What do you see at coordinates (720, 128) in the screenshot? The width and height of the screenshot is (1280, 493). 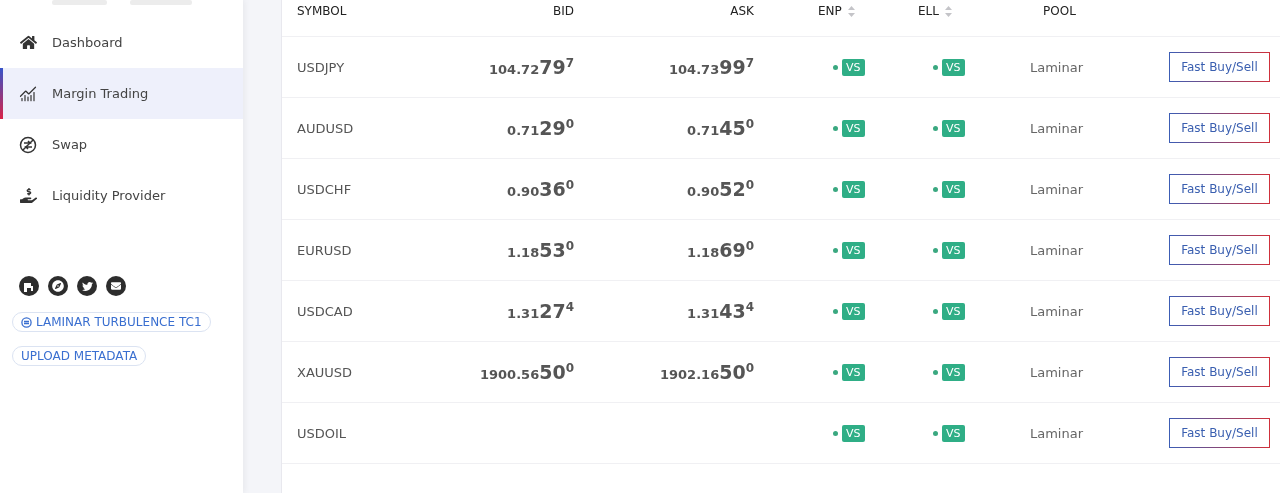 I see `price-text: 0.7145$^{0}$` at bounding box center [720, 128].